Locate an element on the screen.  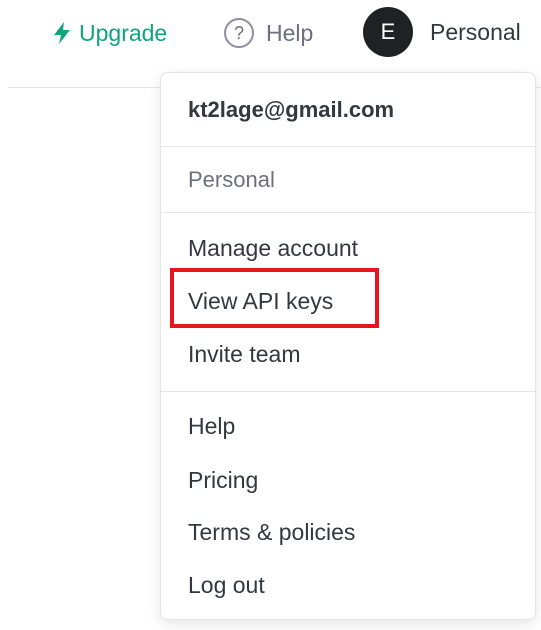
help-label: Help is located at coordinates (290, 32).